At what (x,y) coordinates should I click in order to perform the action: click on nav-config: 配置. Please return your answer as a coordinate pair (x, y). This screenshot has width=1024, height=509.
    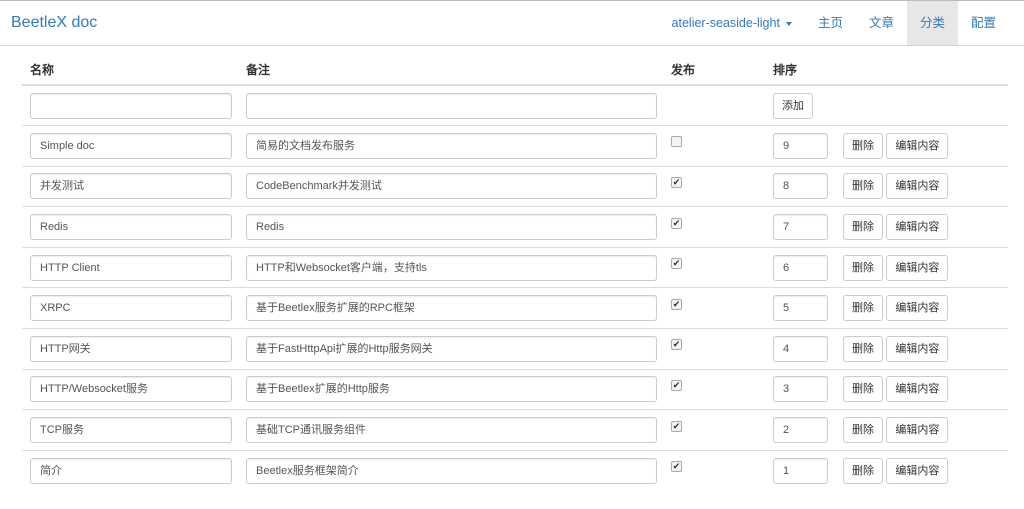
    Looking at the image, I should click on (983, 23).